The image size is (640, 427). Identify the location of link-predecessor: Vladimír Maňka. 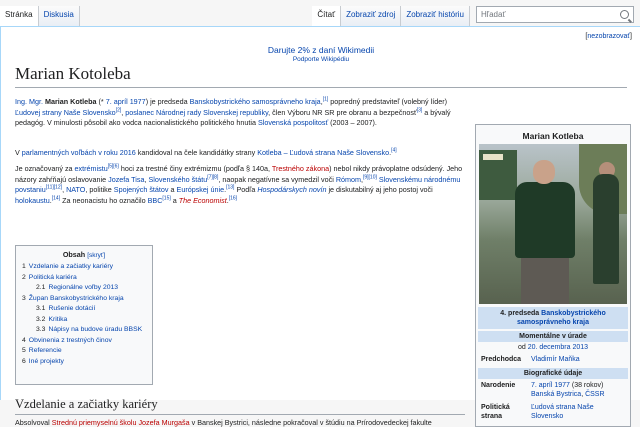
(578, 359).